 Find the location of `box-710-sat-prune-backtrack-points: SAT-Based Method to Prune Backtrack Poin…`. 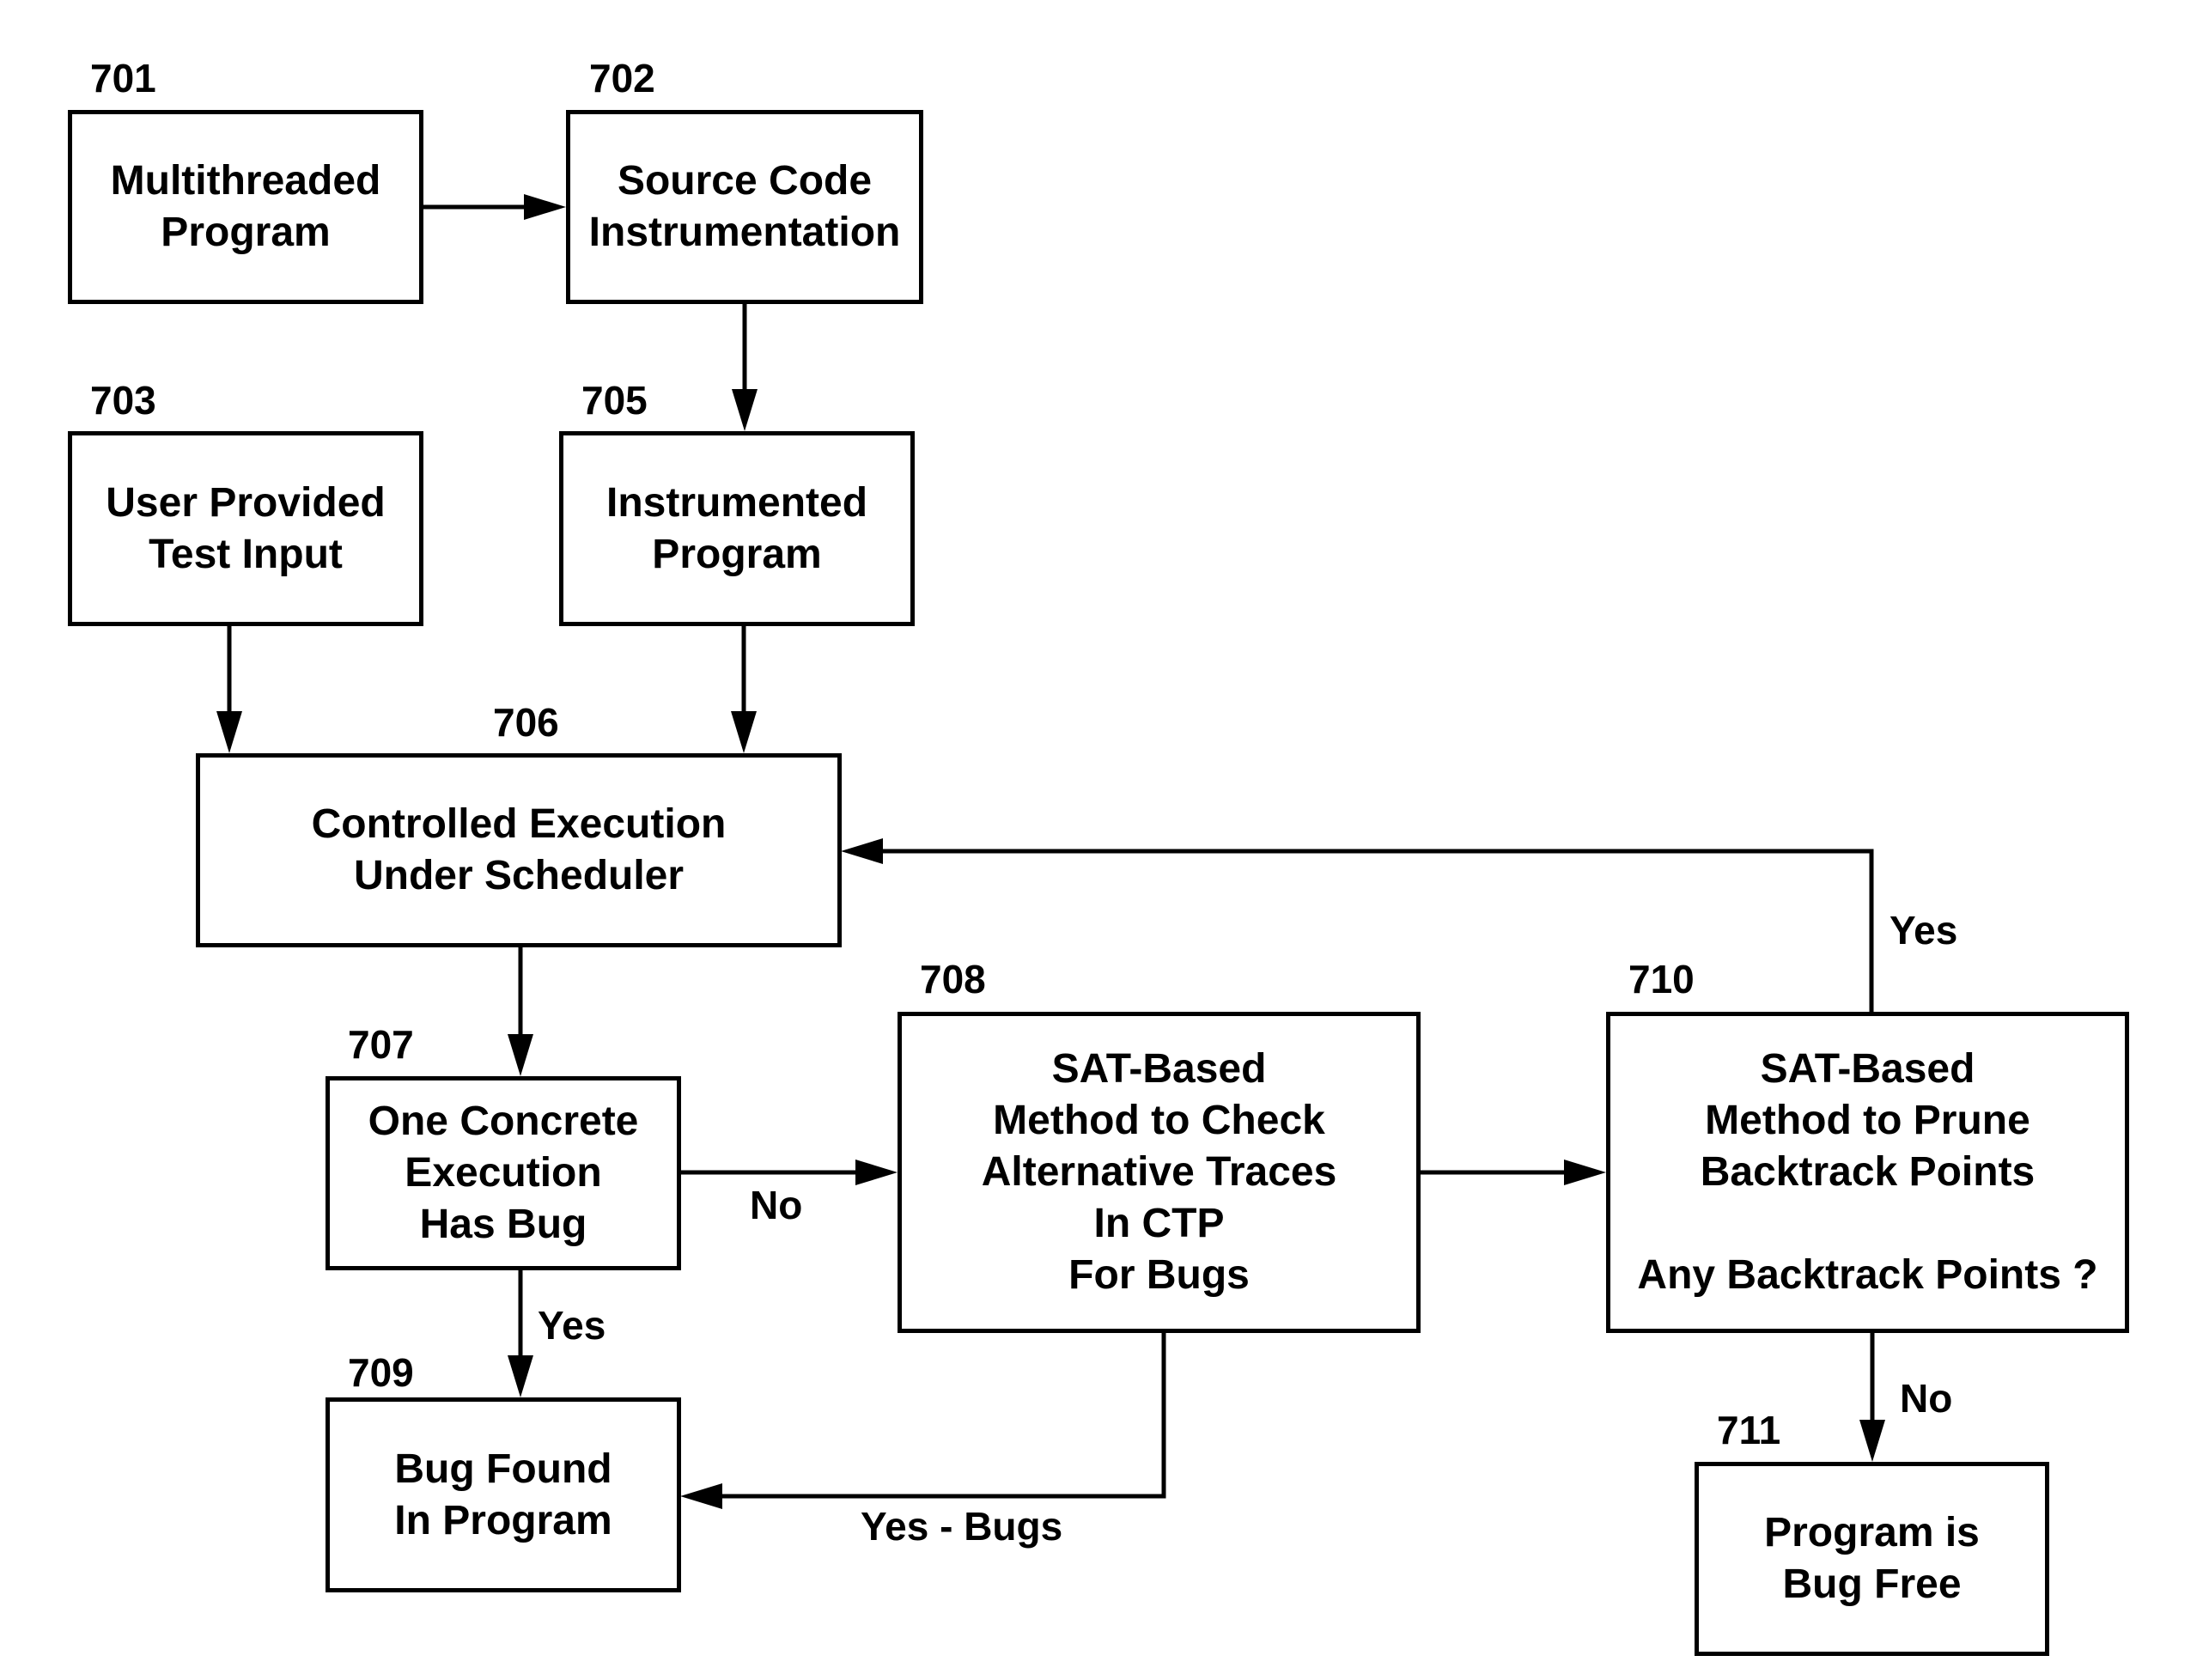

box-710-sat-prune-backtrack-points: SAT-Based Method to Prune Backtrack Poin… is located at coordinates (1867, 1172).